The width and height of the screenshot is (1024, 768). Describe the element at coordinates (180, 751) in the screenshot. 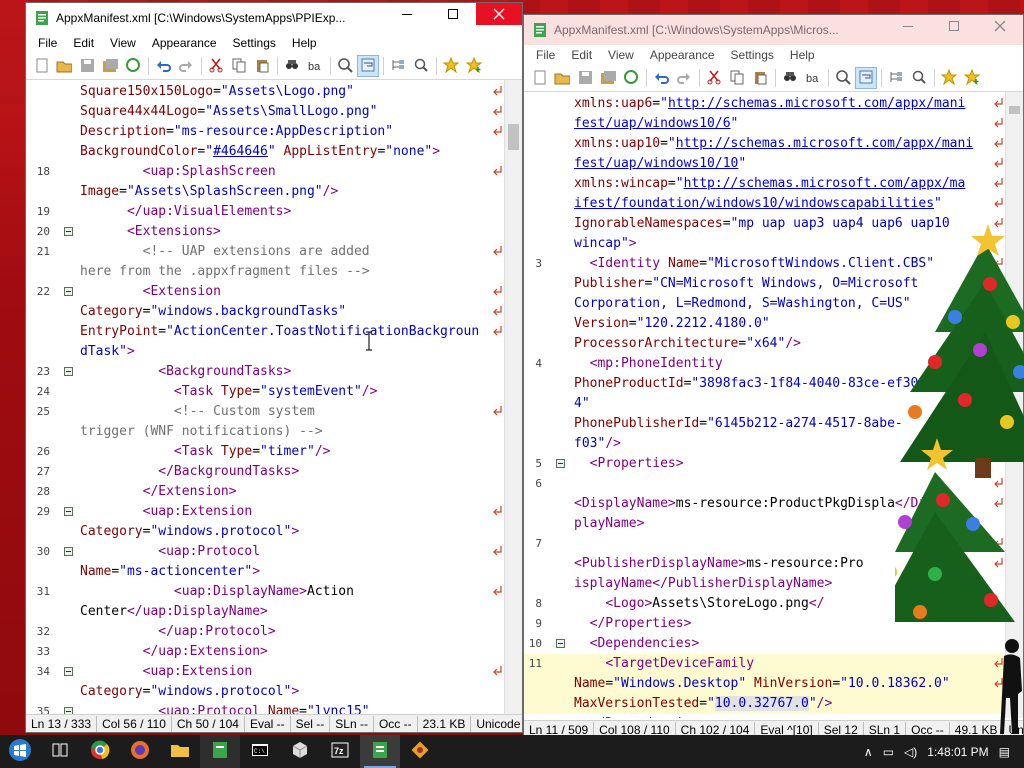

I see `taskbar-file-explorer` at that location.